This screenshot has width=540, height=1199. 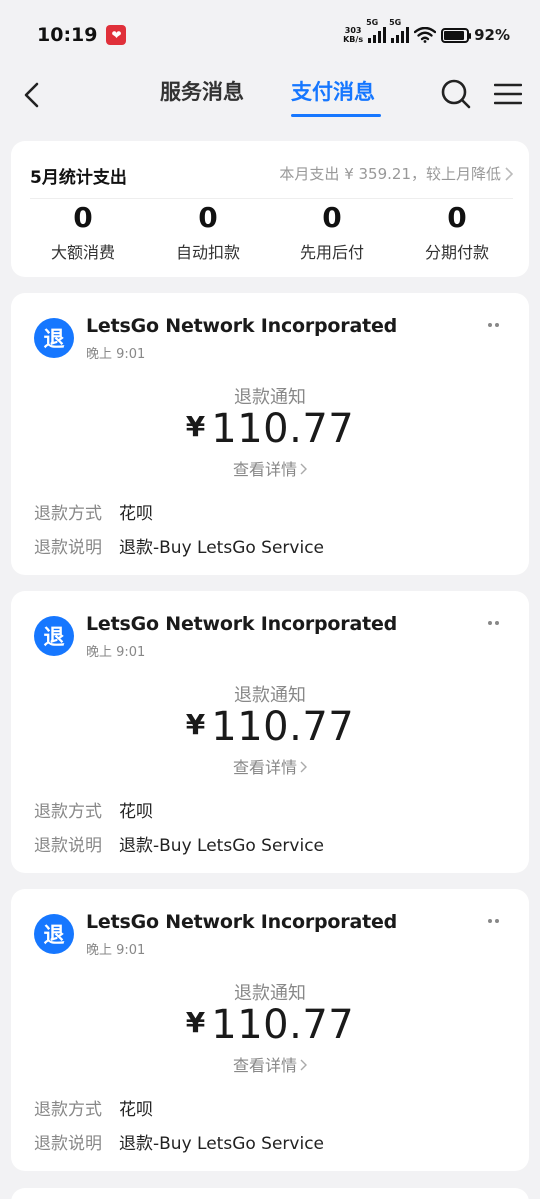 What do you see at coordinates (353, 39) in the screenshot?
I see `network-speed-unit: KB/s` at bounding box center [353, 39].